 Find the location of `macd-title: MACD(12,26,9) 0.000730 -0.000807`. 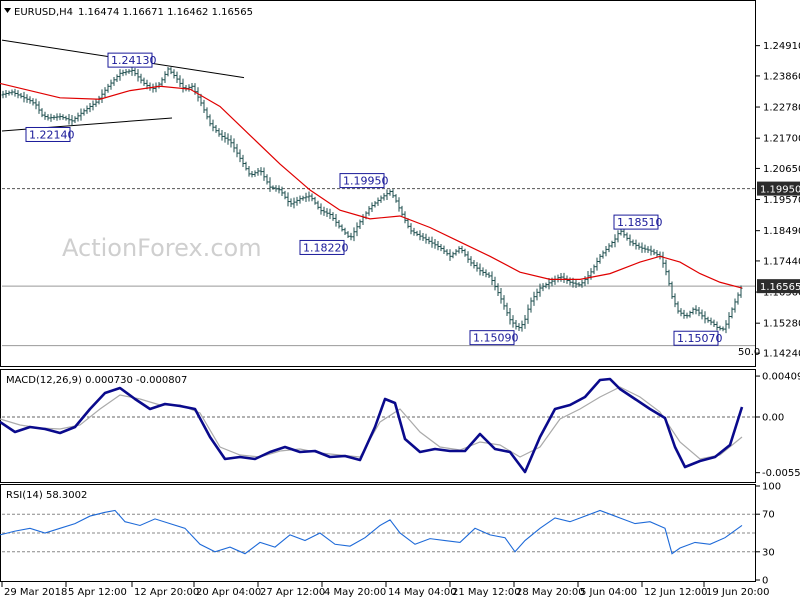

macd-title: MACD(12,26,9) 0.000730 -0.000807 is located at coordinates (96, 380).